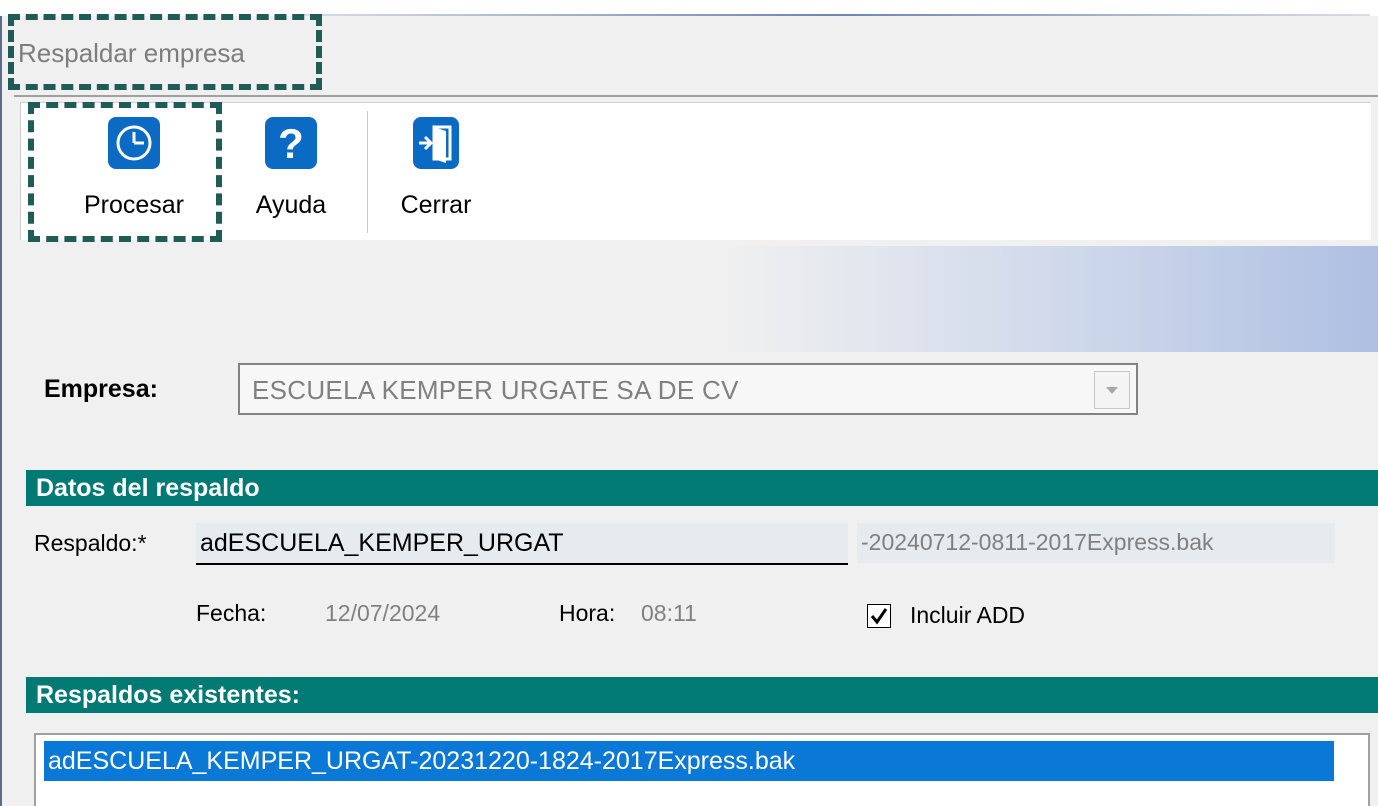  Describe the element at coordinates (382, 543) in the screenshot. I see `respaldo-name-value: adESCUELA_KEMPER_URGAT` at that location.